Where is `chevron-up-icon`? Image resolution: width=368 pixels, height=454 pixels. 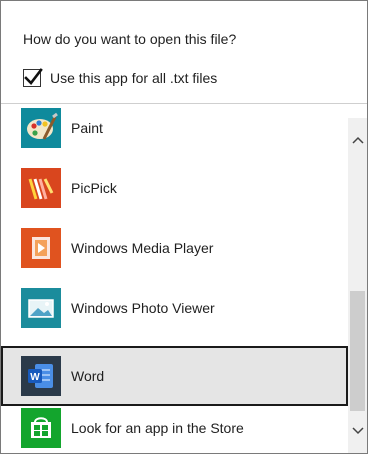
chevron-up-icon is located at coordinates (357, 140).